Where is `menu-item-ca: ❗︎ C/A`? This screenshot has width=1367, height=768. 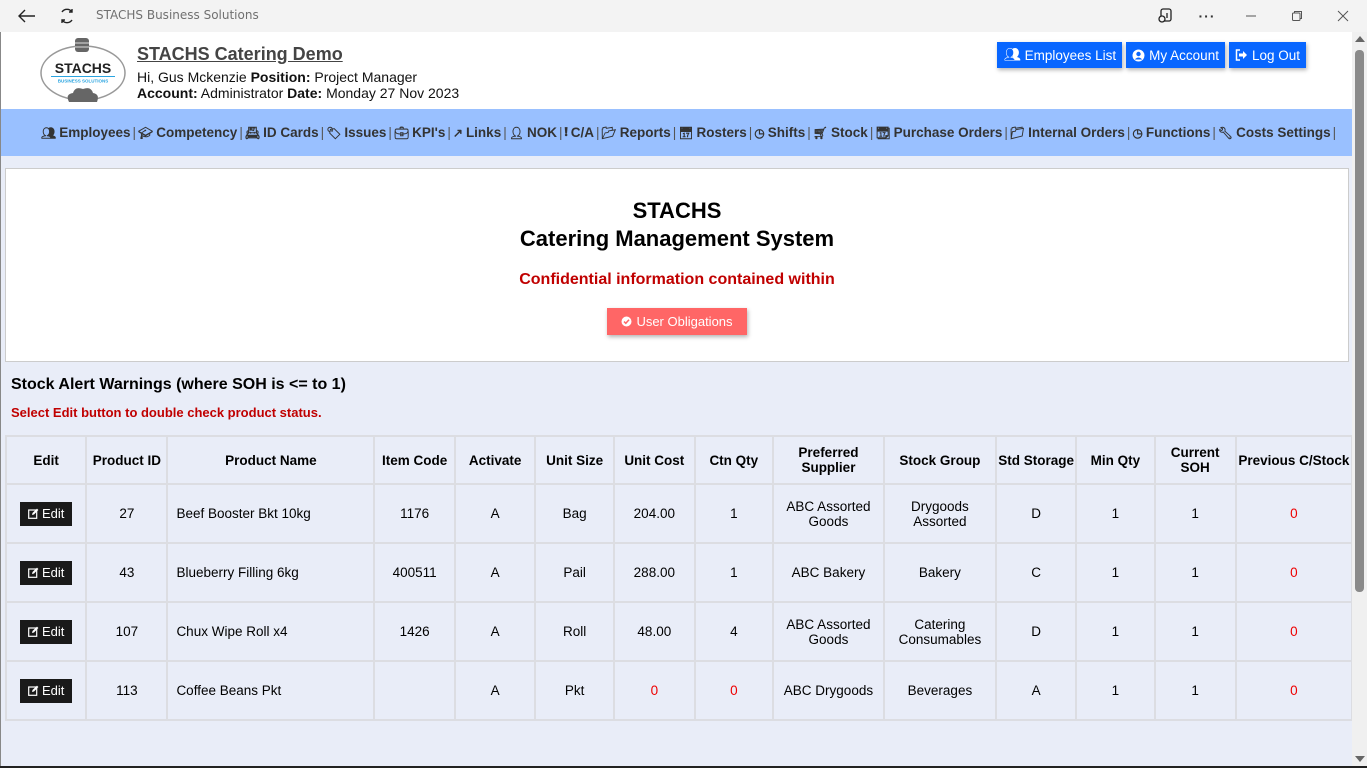 menu-item-ca: ❗︎ C/A is located at coordinates (580, 132).